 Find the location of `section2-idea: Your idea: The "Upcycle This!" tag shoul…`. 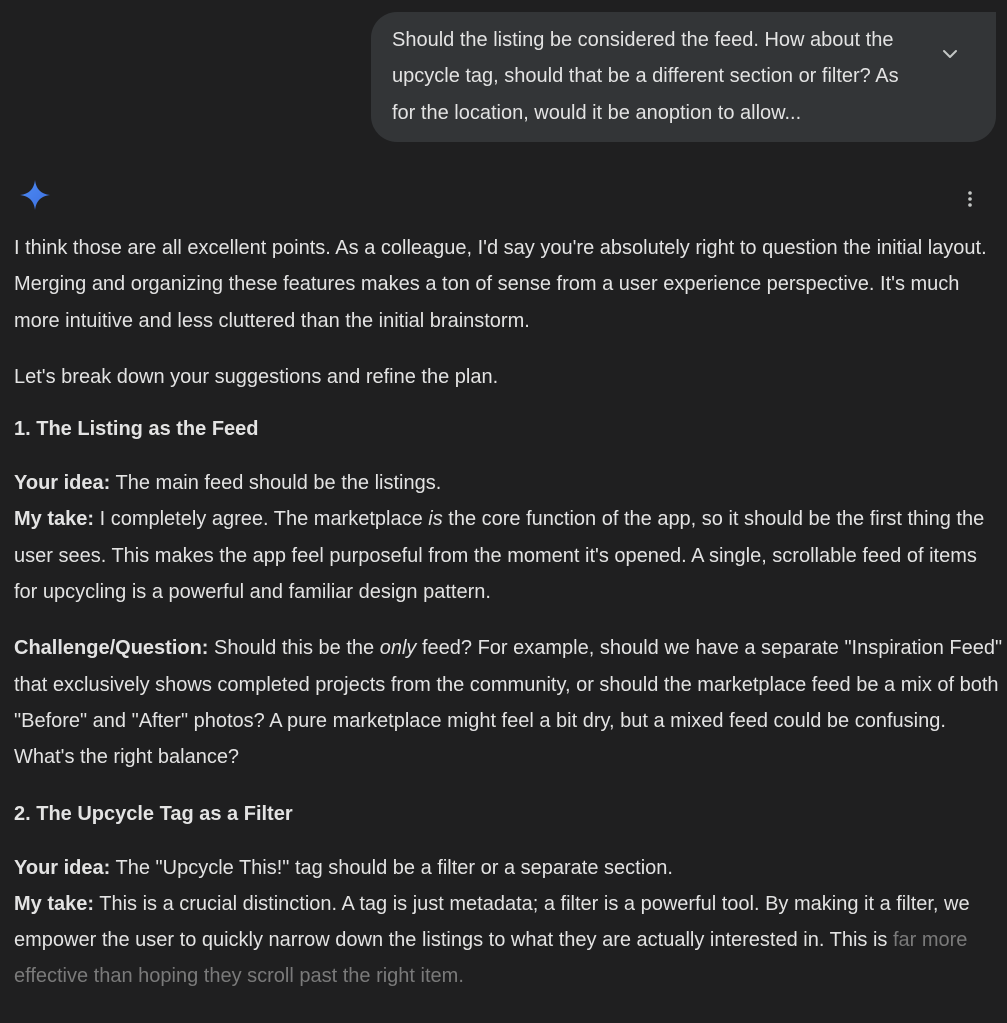

section2-idea: Your idea: The "Upcycle This!" tag shoul… is located at coordinates (509, 868).